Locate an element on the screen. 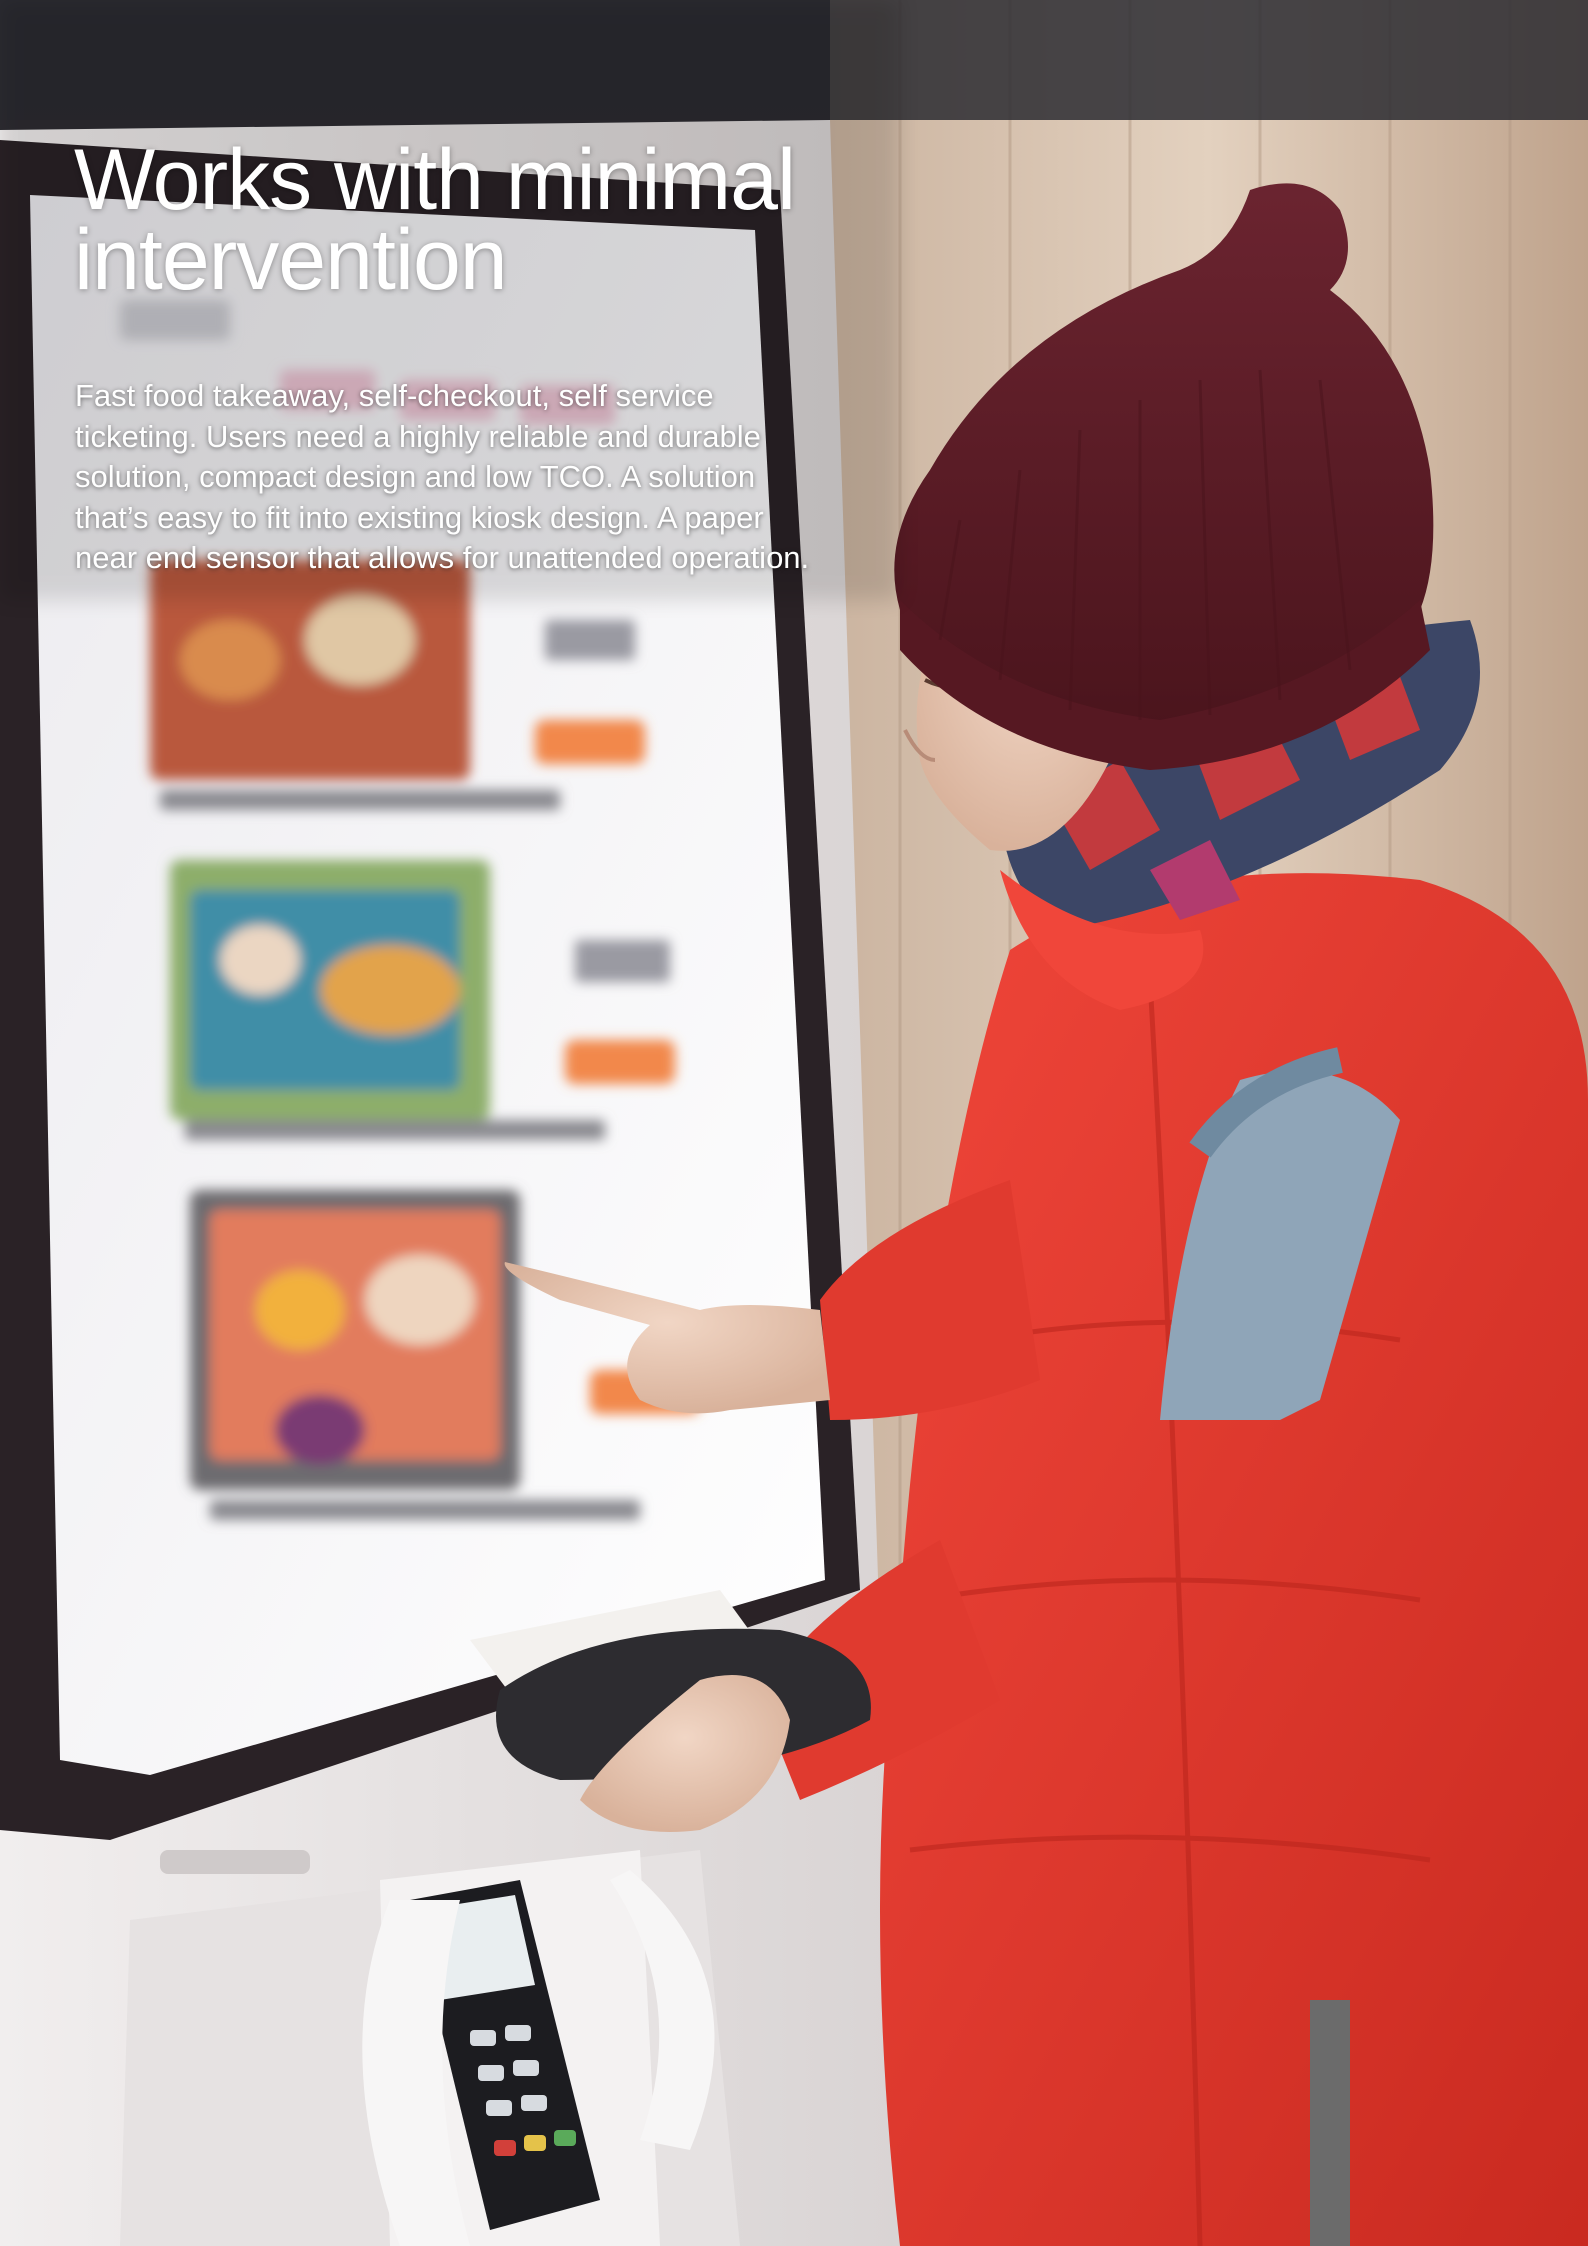 This screenshot has width=1588, height=2246. headline-line-1: Works with minimal is located at coordinates (435, 180).